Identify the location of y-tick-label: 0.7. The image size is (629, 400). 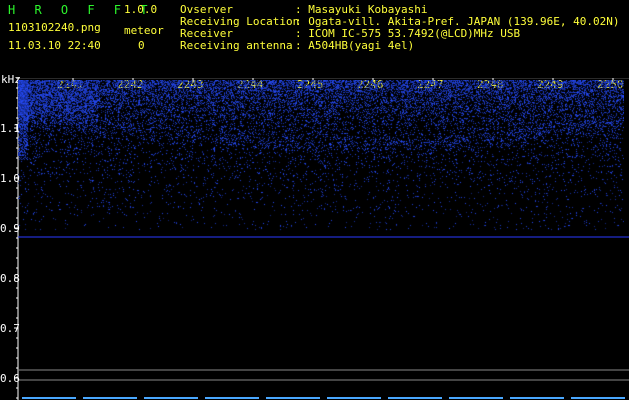
(10, 328).